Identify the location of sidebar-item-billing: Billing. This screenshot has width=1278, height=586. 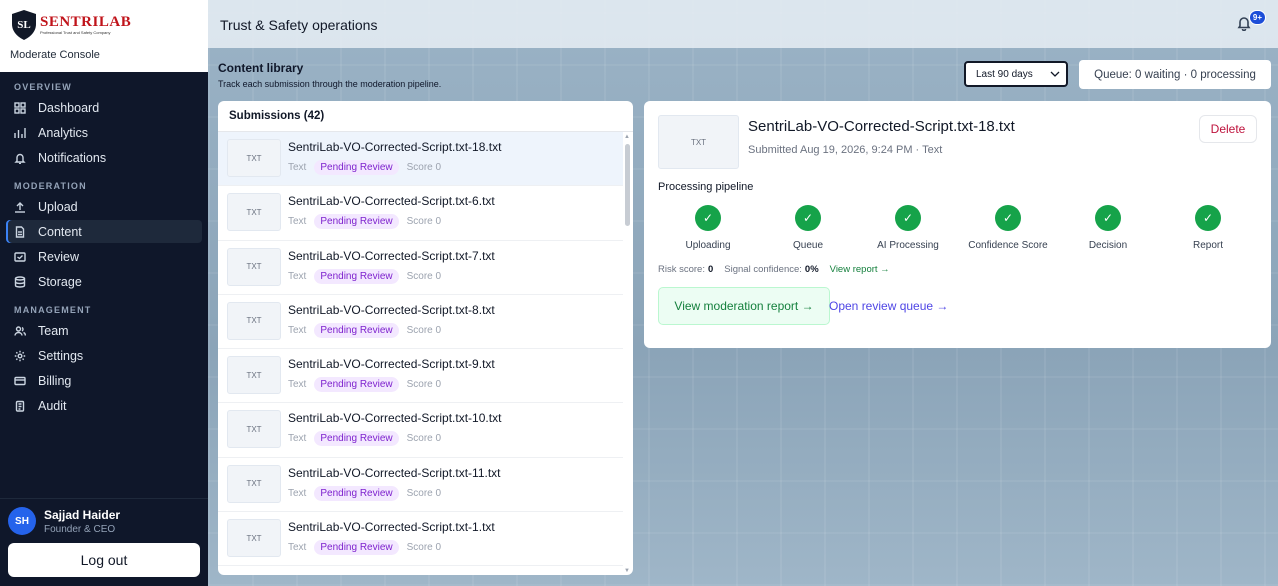
(104, 380).